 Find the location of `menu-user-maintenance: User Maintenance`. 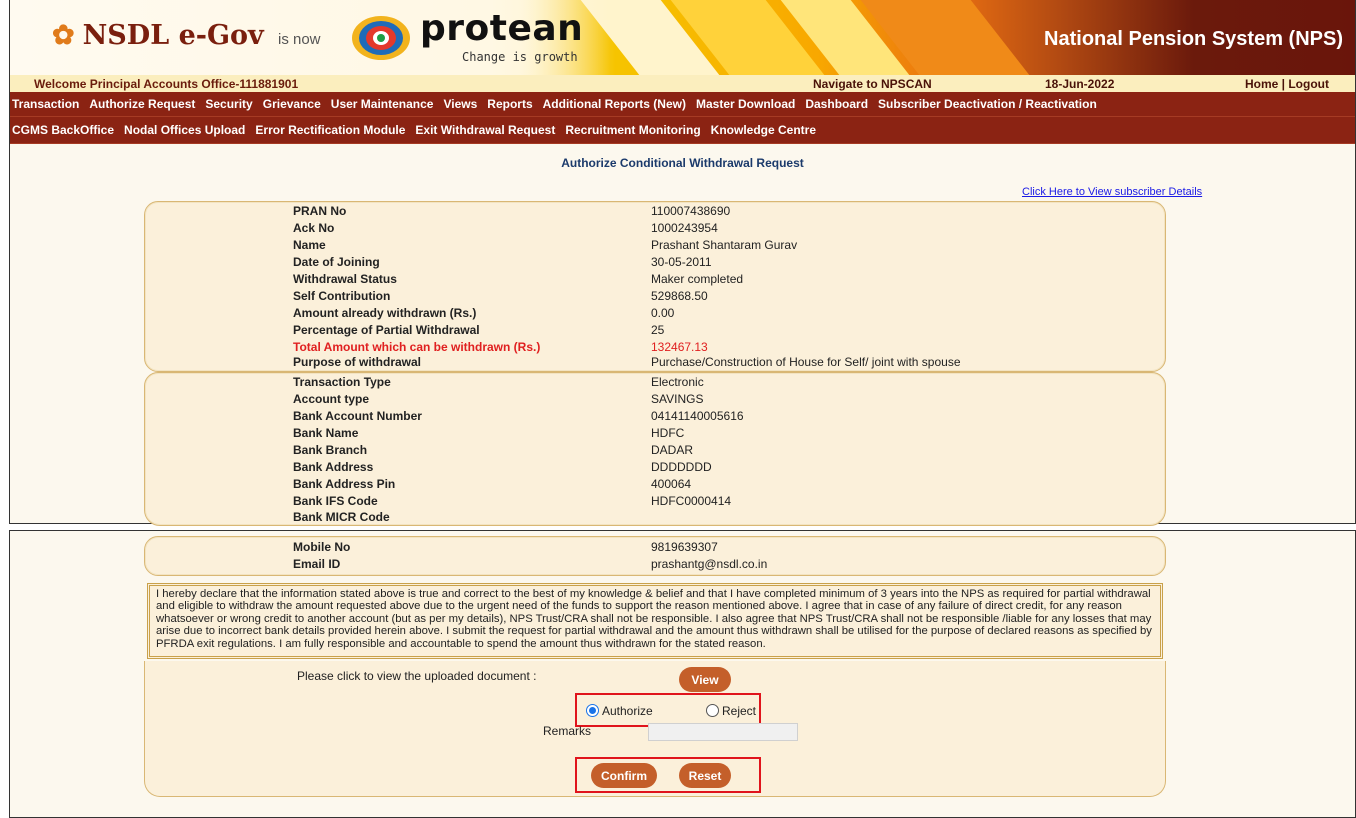

menu-user-maintenance: User Maintenance is located at coordinates (382, 104).